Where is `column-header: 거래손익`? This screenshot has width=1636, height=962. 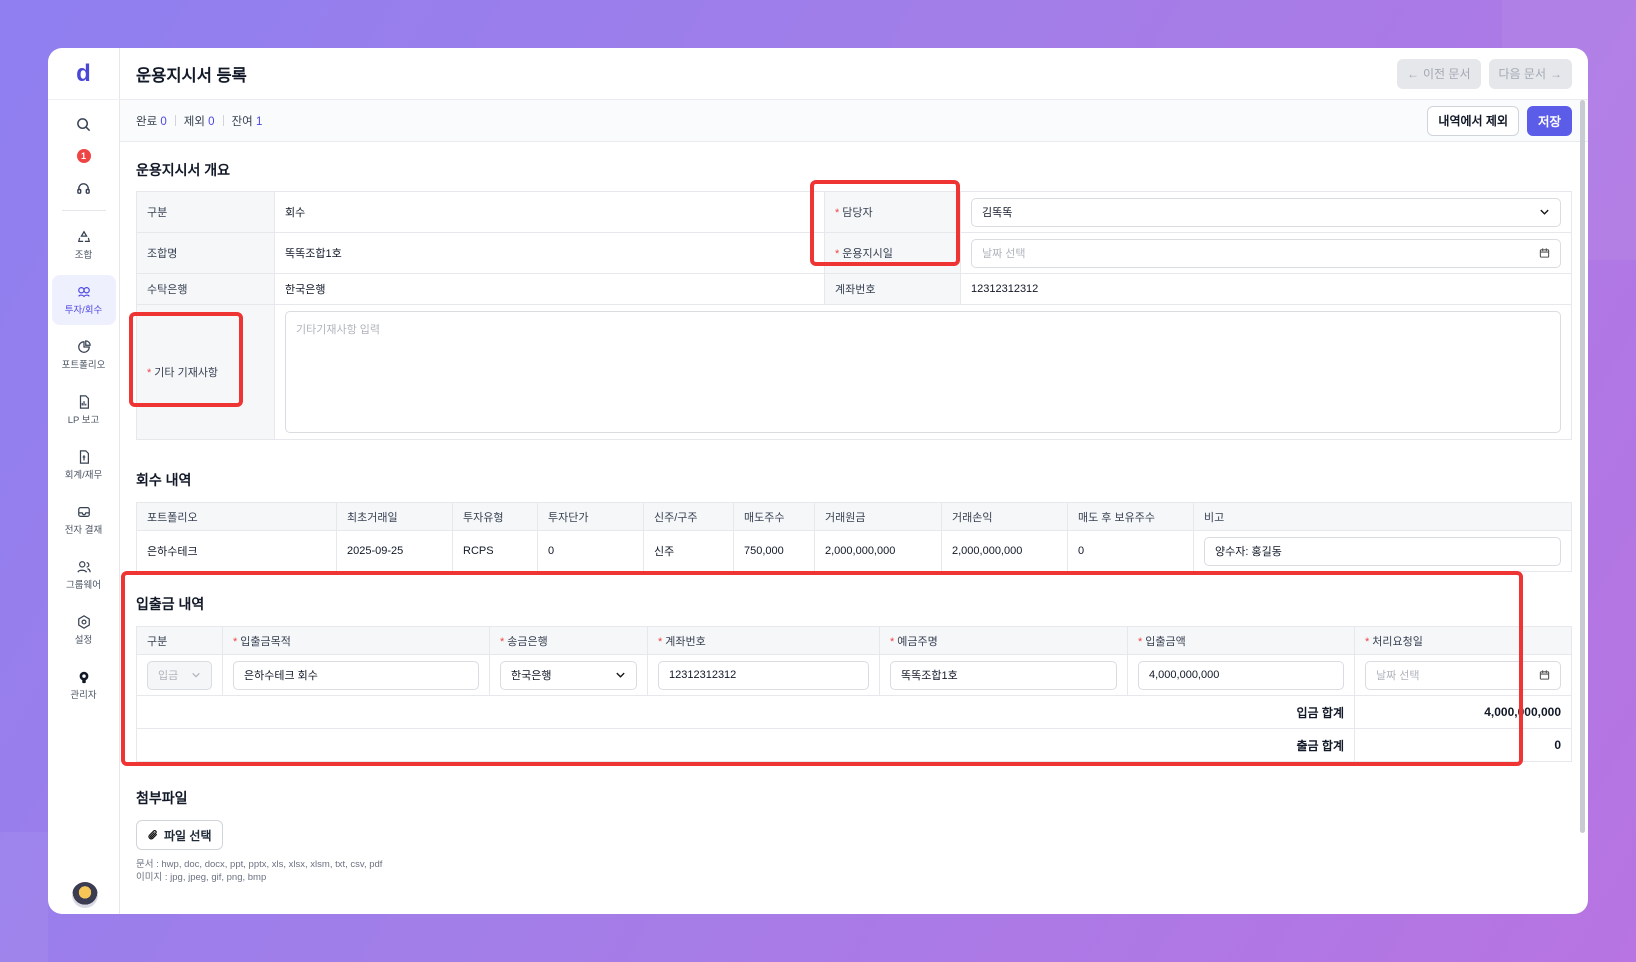
column-header: 거래손익 is located at coordinates (1004, 516).